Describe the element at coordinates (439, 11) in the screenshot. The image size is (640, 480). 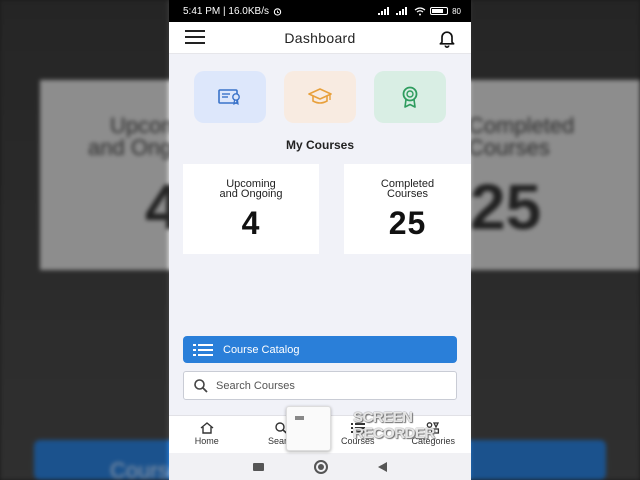
I see `battery-icon` at that location.